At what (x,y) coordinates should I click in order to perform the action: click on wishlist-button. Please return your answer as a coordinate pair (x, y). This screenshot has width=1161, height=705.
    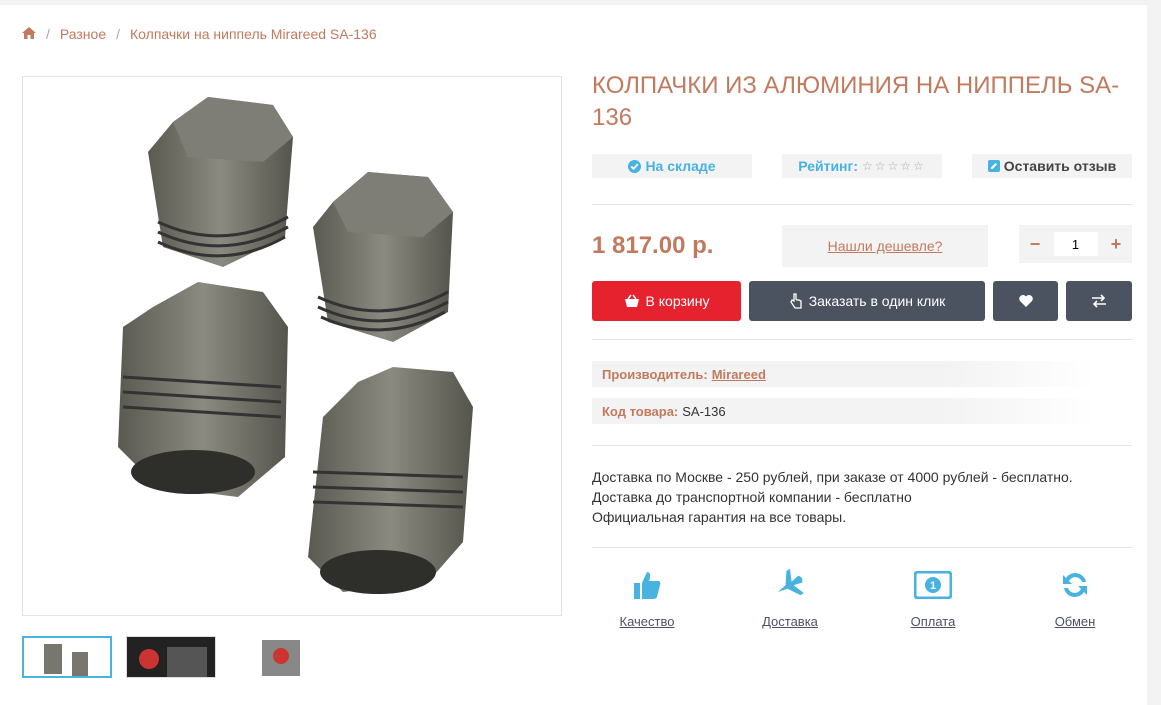
    Looking at the image, I should click on (1025, 301).